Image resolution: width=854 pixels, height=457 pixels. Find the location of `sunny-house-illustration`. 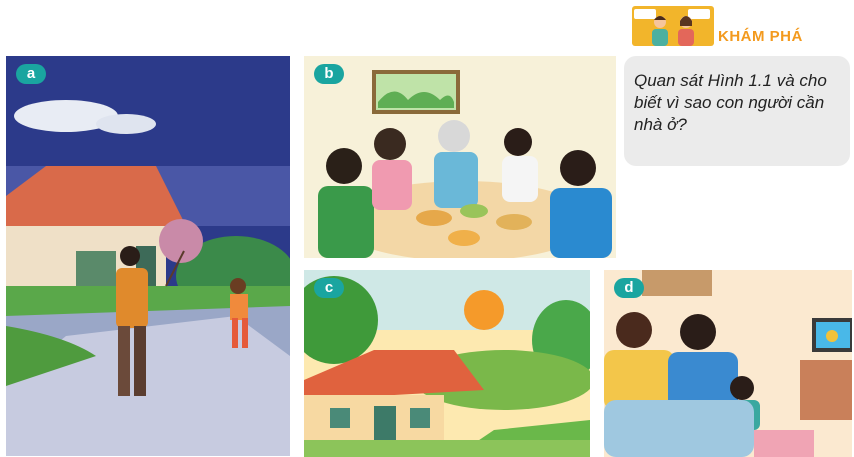

sunny-house-illustration is located at coordinates (447, 363).